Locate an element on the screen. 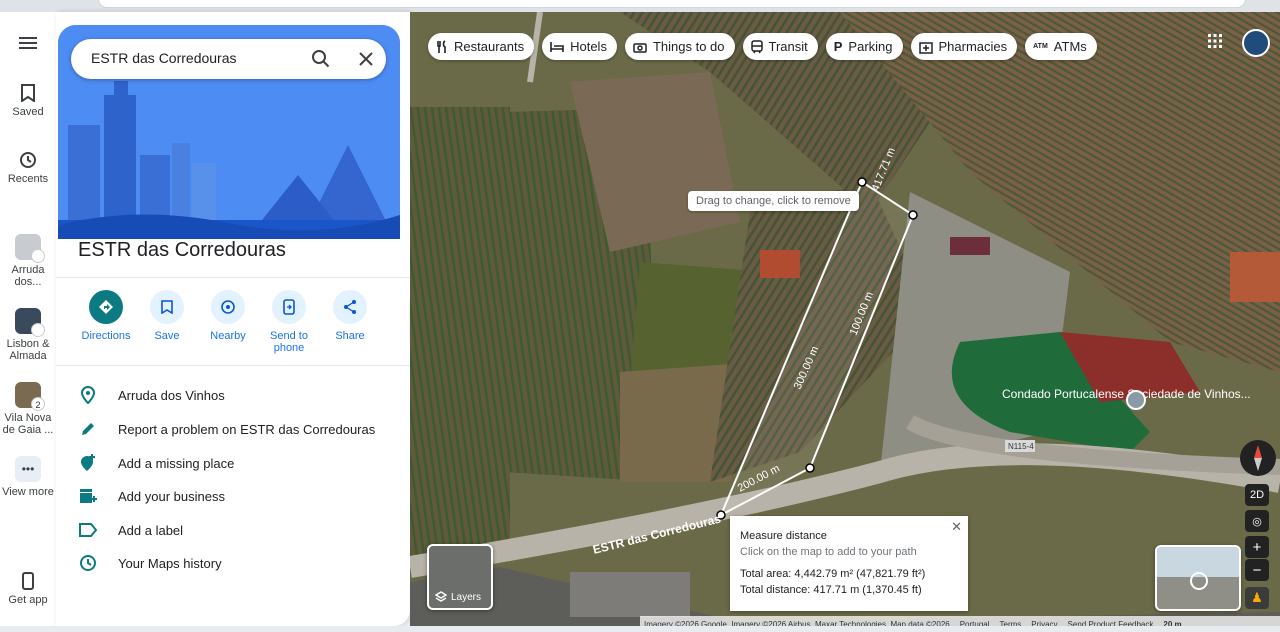 Image resolution: width=1280 pixels, height=632 pixels. road-label: N115-4 is located at coordinates (1021, 446).